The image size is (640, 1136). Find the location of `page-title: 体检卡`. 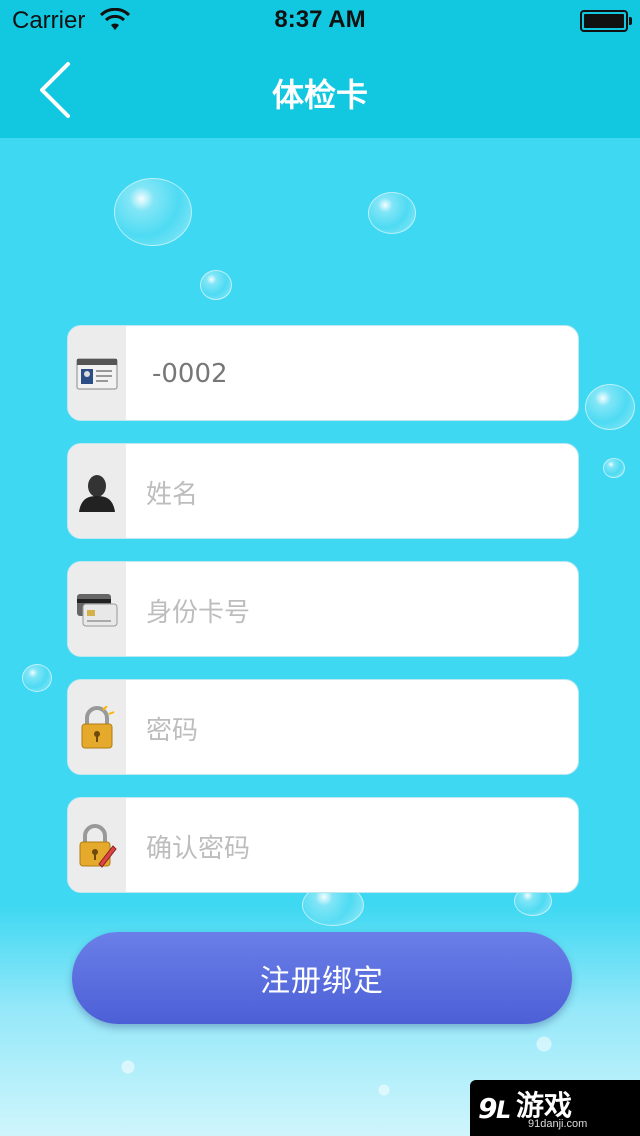

page-title: 体检卡 is located at coordinates (319, 95).